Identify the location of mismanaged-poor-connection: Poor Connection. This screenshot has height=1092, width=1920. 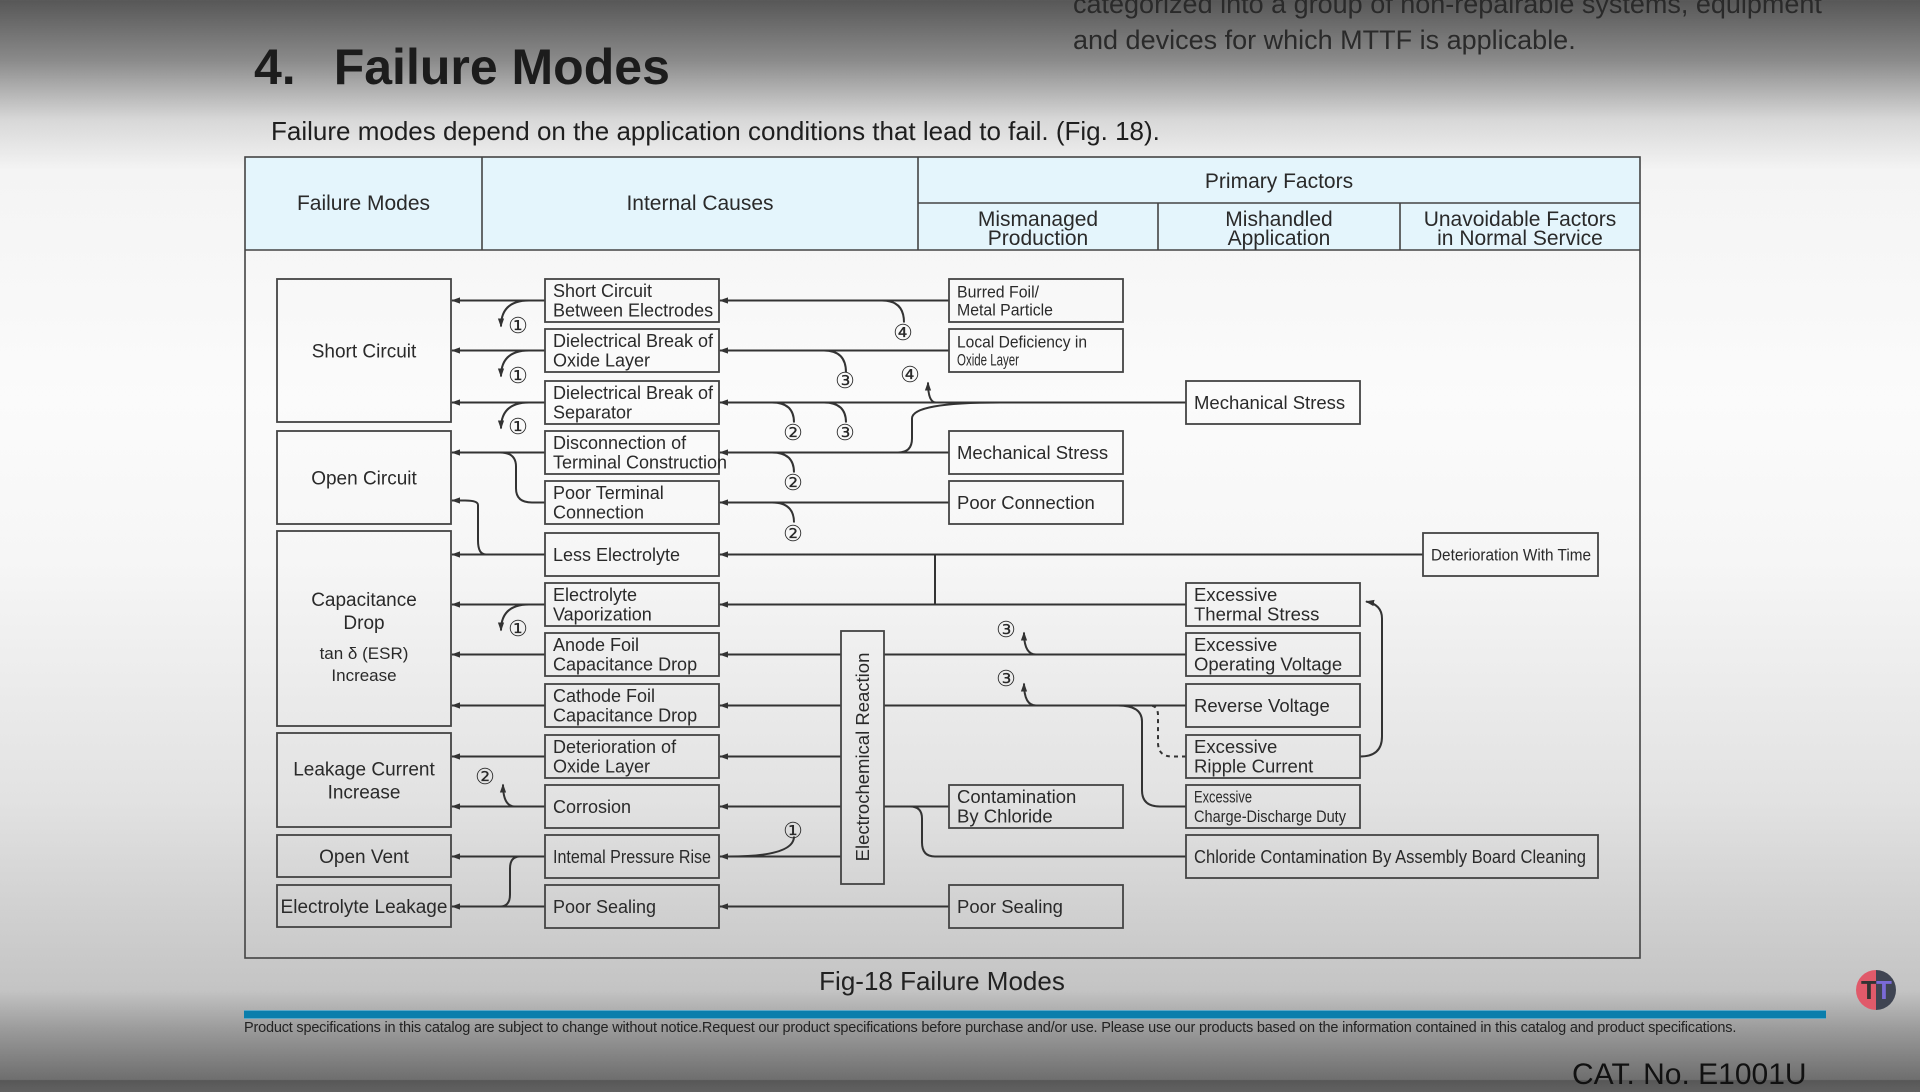
(1036, 502).